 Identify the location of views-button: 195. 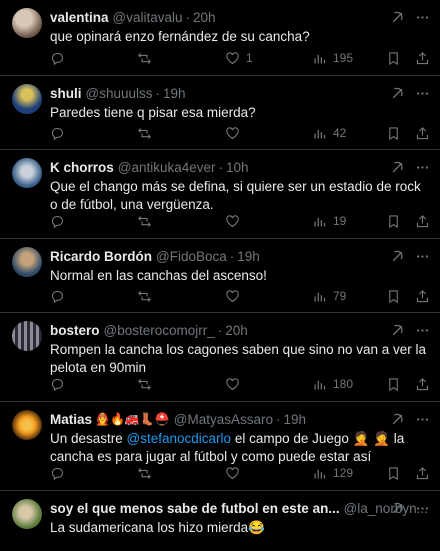
(332, 58).